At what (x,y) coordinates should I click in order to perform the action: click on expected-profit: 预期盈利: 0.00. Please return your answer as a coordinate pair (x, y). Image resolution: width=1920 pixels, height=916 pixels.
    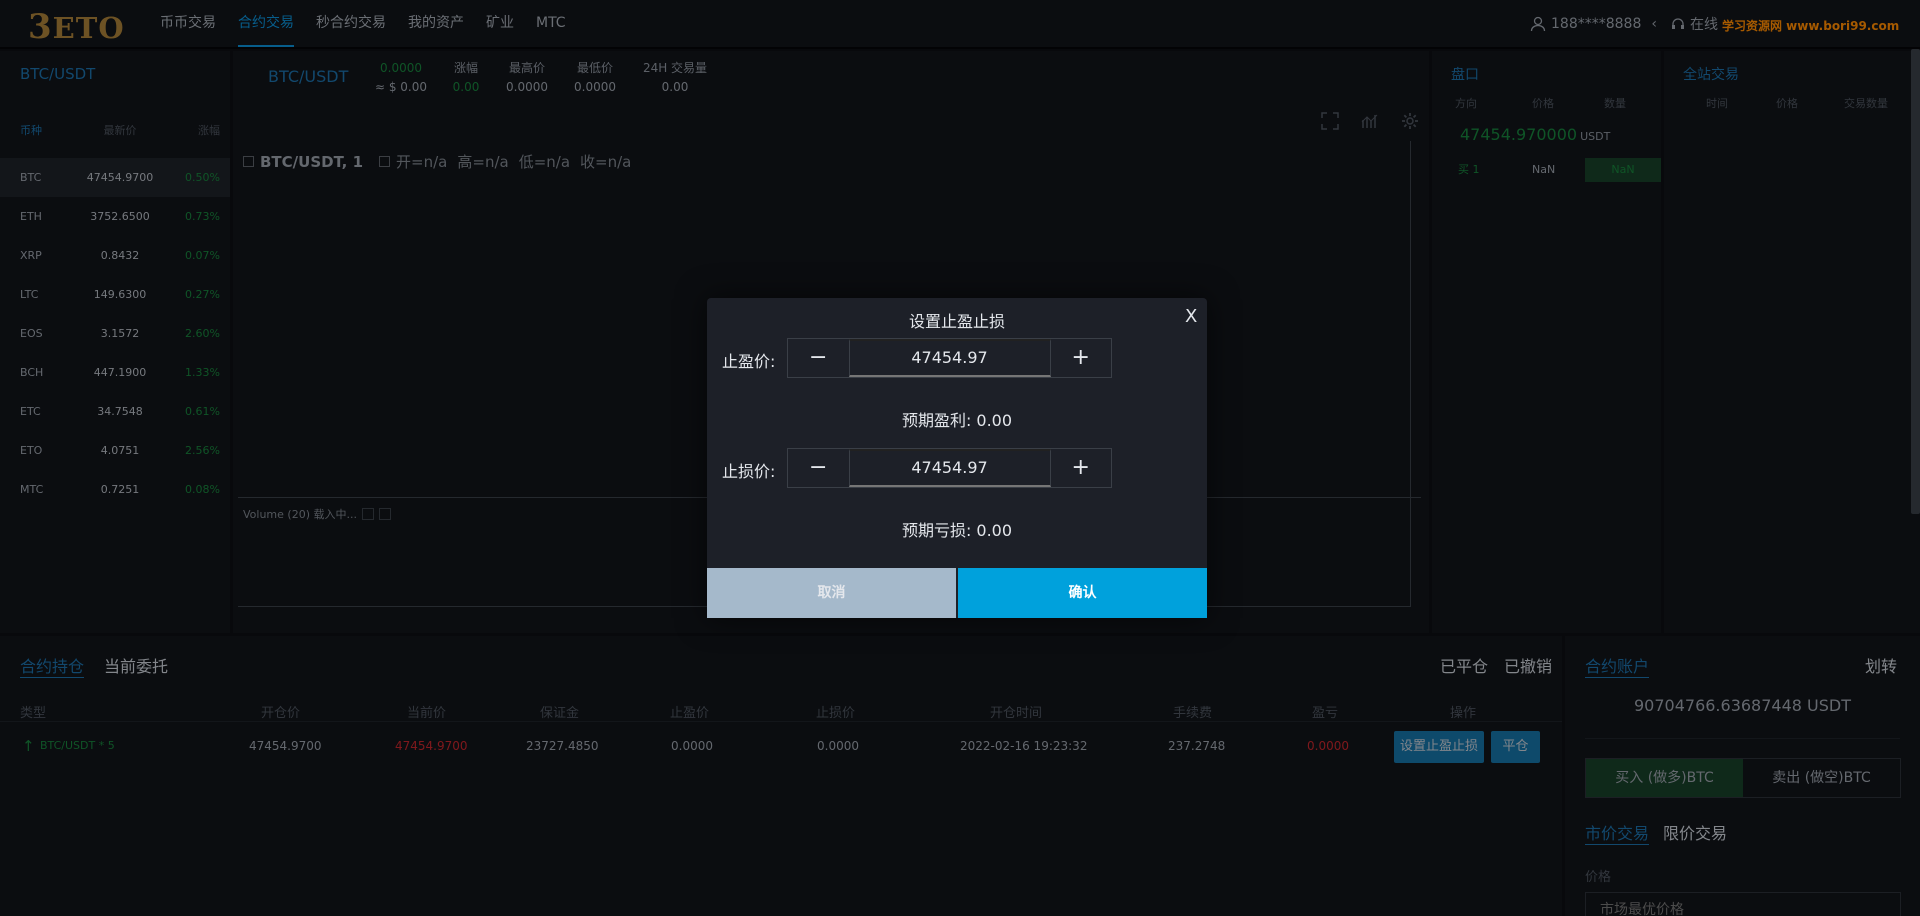
    Looking at the image, I should click on (957, 420).